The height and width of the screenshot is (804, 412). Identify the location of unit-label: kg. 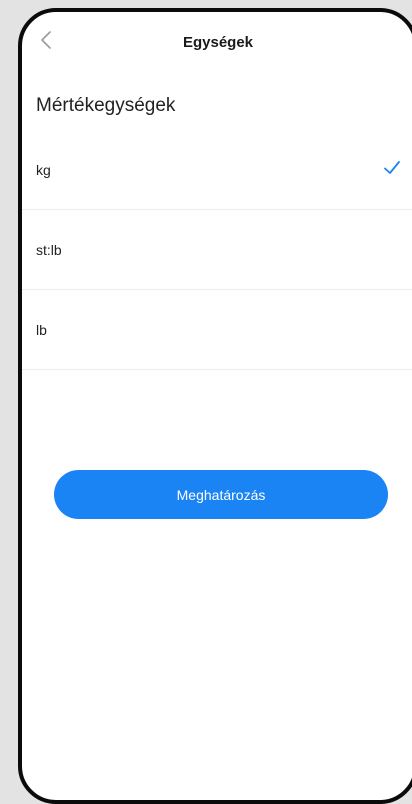
(43, 170).